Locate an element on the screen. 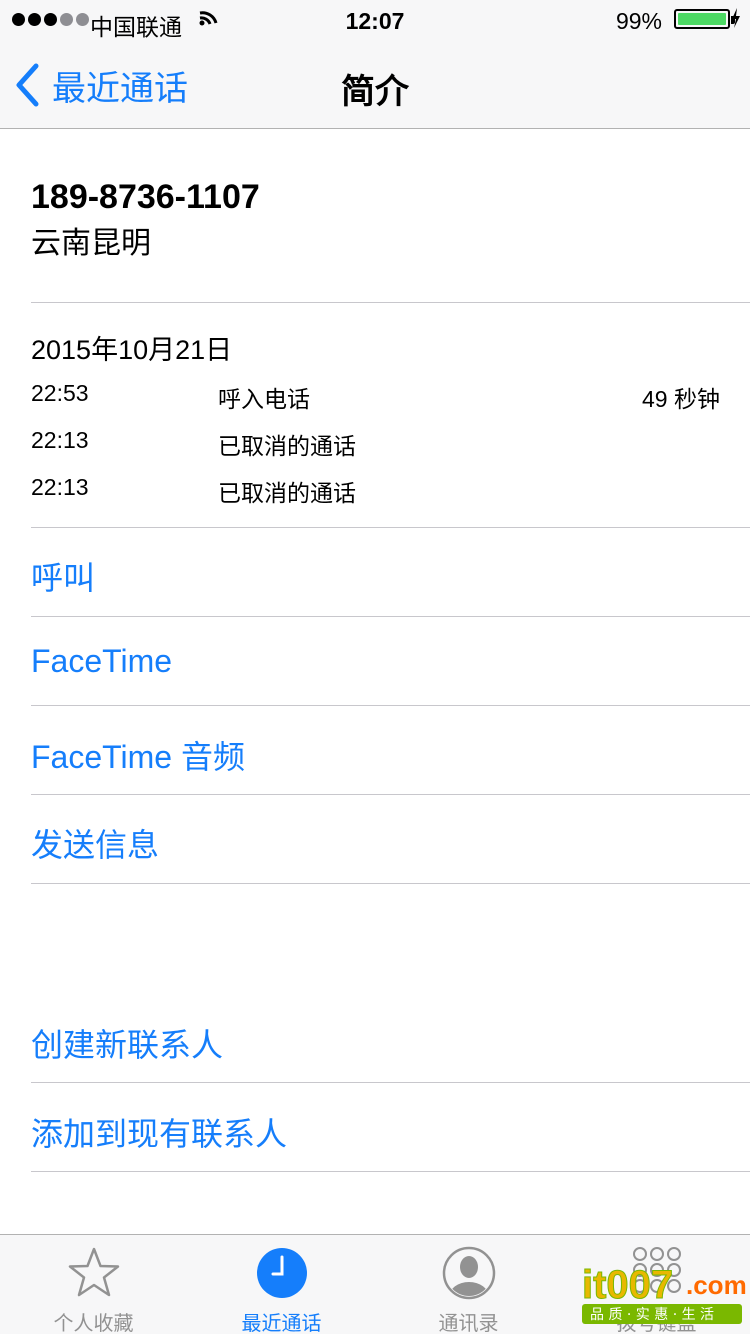 The width and height of the screenshot is (750, 1334). facetime-audio-button: FaceTime 音频 is located at coordinates (138, 755).